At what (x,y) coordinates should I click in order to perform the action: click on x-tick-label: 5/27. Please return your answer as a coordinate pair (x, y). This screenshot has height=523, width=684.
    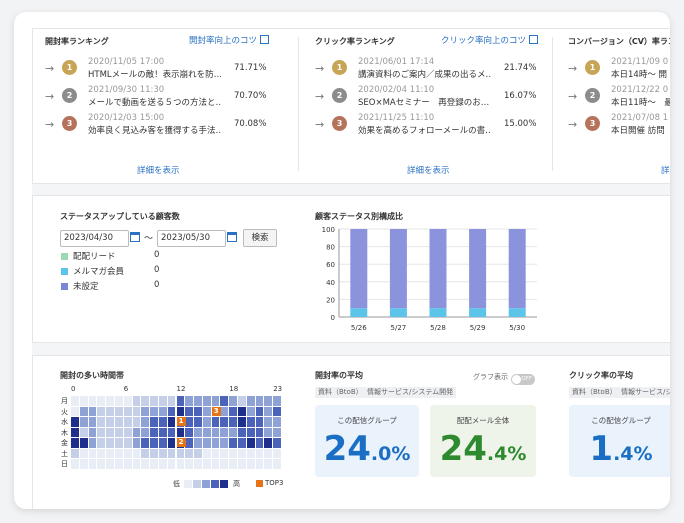
    Looking at the image, I should click on (399, 328).